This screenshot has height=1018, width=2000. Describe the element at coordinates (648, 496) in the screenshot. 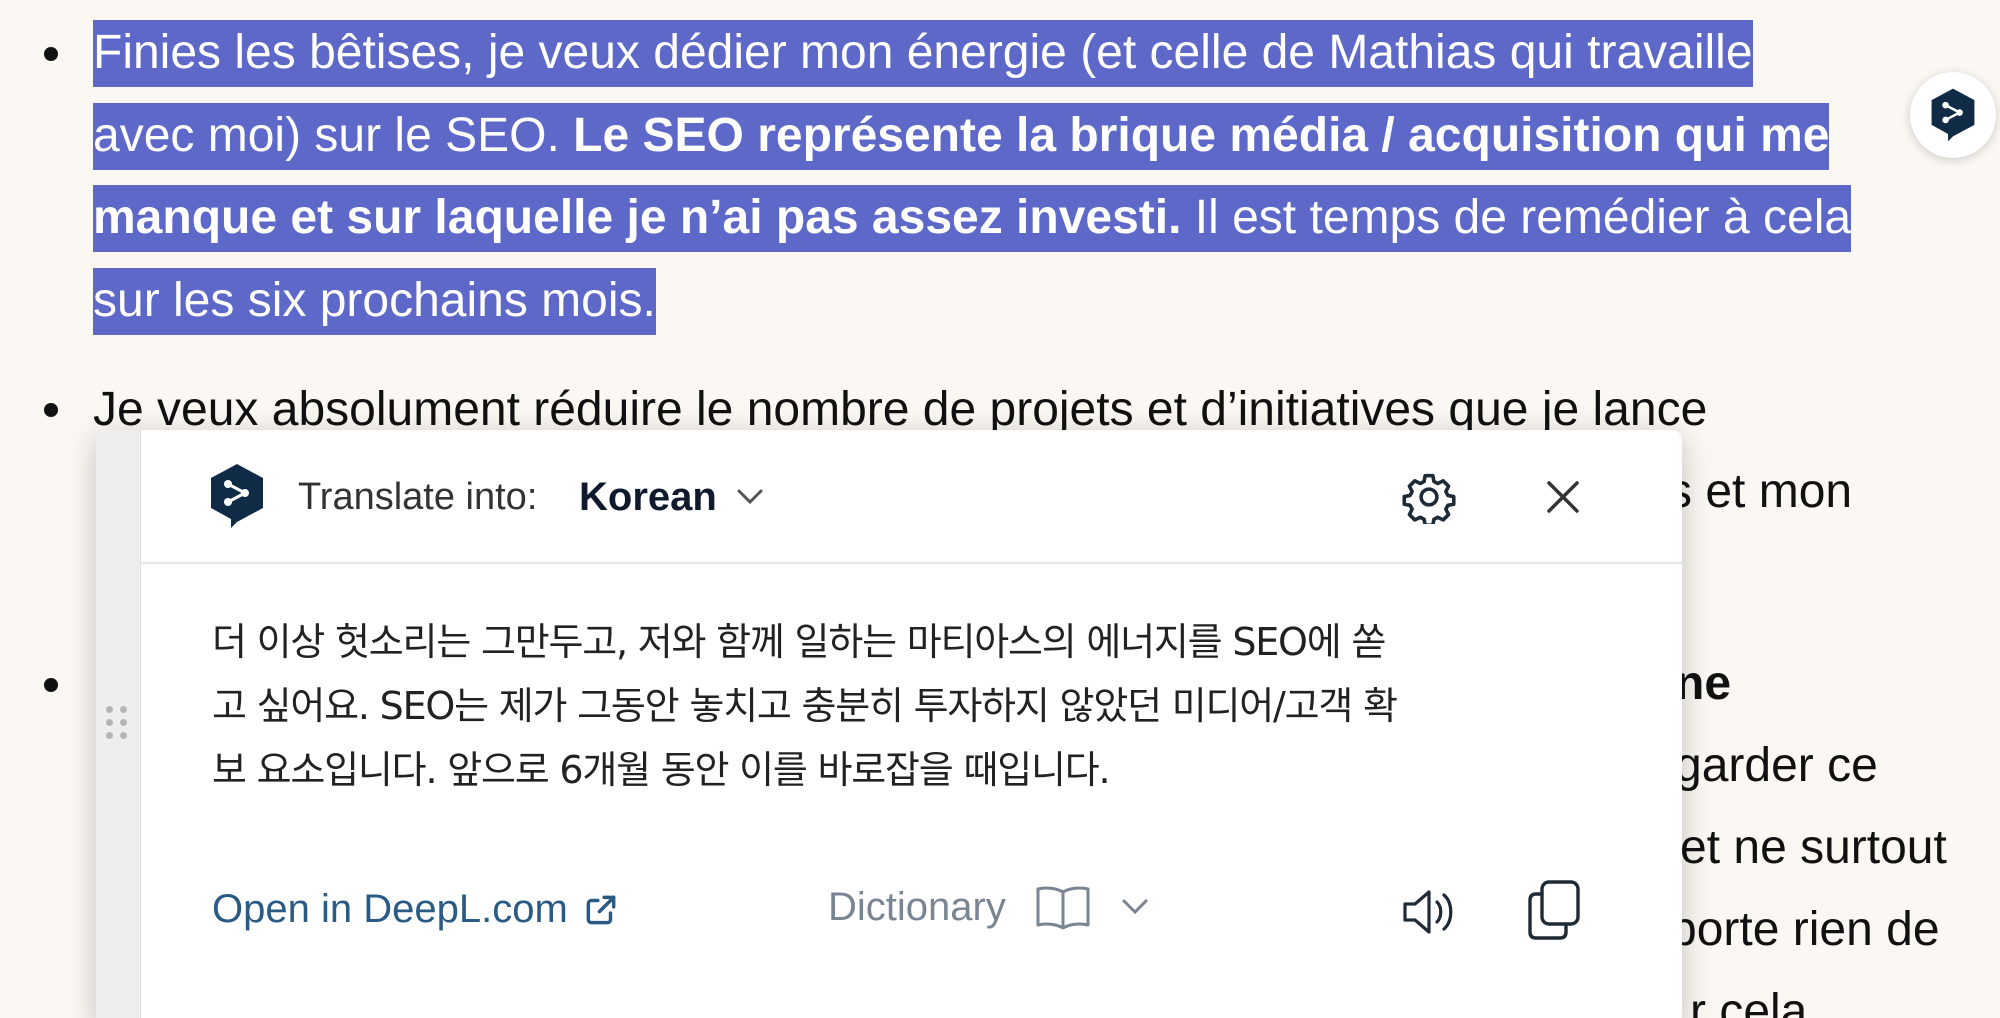

I see `language-name: Korean` at that location.